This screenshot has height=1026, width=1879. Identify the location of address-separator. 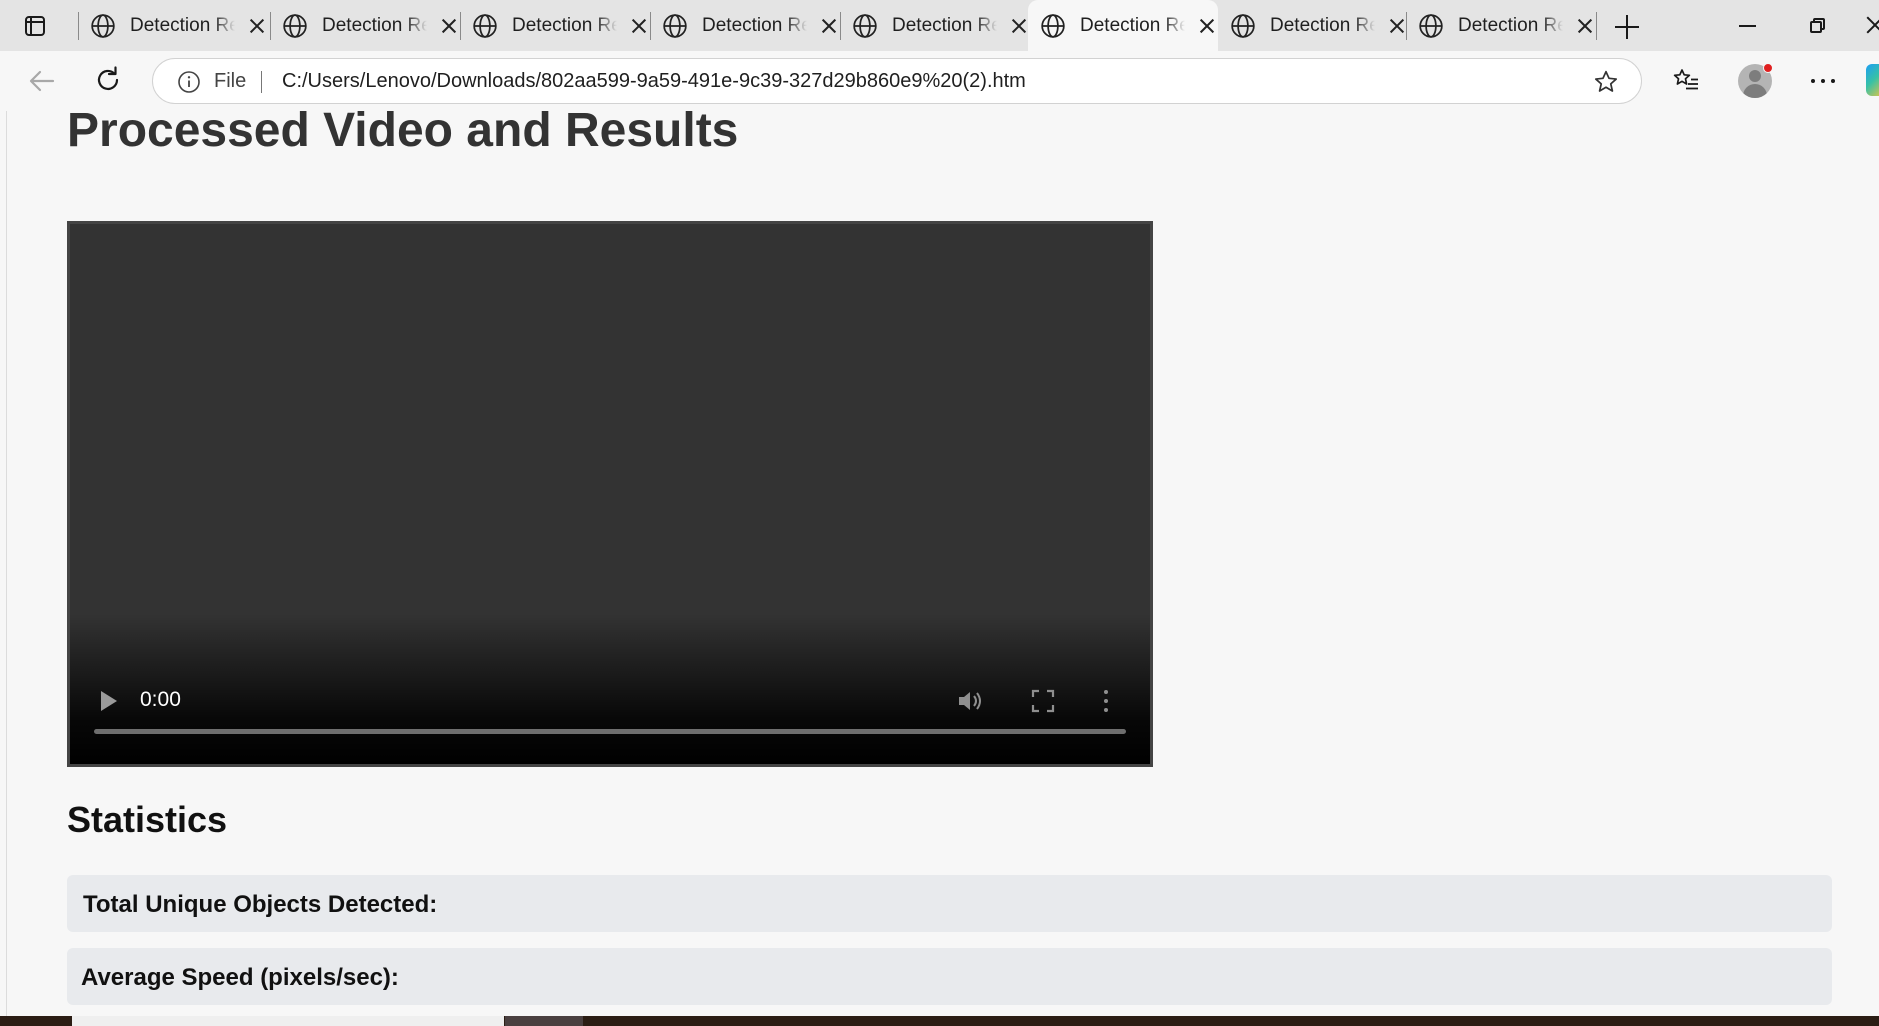
(261, 82).